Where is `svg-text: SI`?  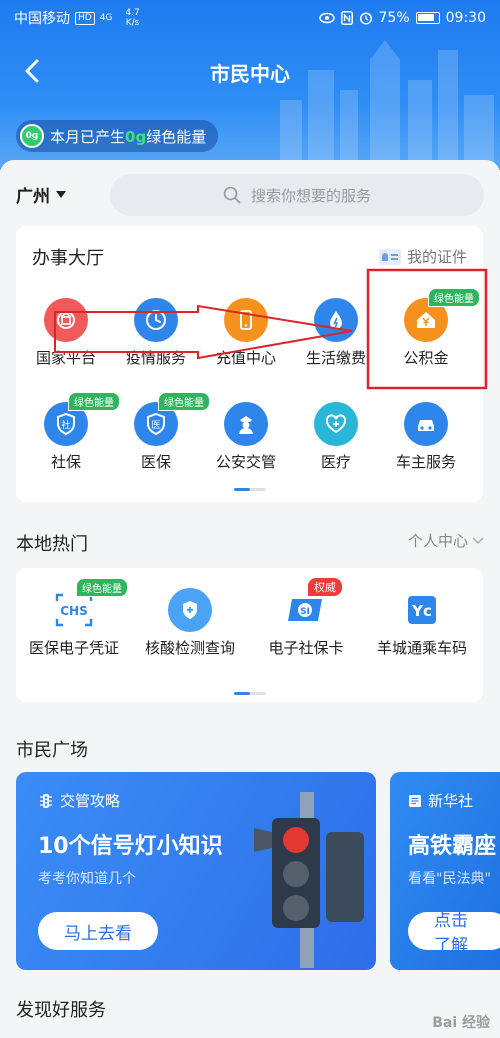
svg-text: SI is located at coordinates (305, 612).